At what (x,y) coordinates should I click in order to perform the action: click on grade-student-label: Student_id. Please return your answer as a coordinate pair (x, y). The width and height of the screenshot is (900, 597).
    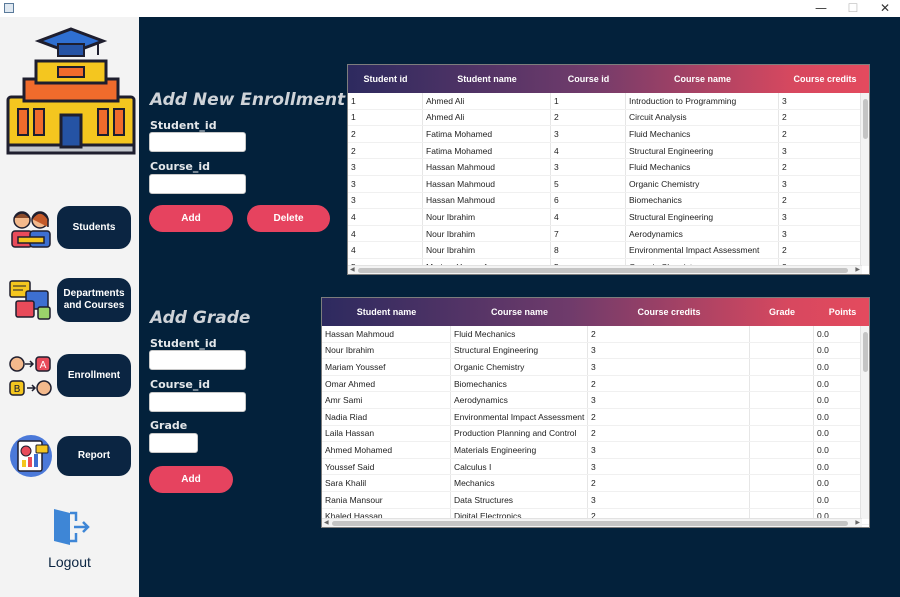
    Looking at the image, I should click on (183, 343).